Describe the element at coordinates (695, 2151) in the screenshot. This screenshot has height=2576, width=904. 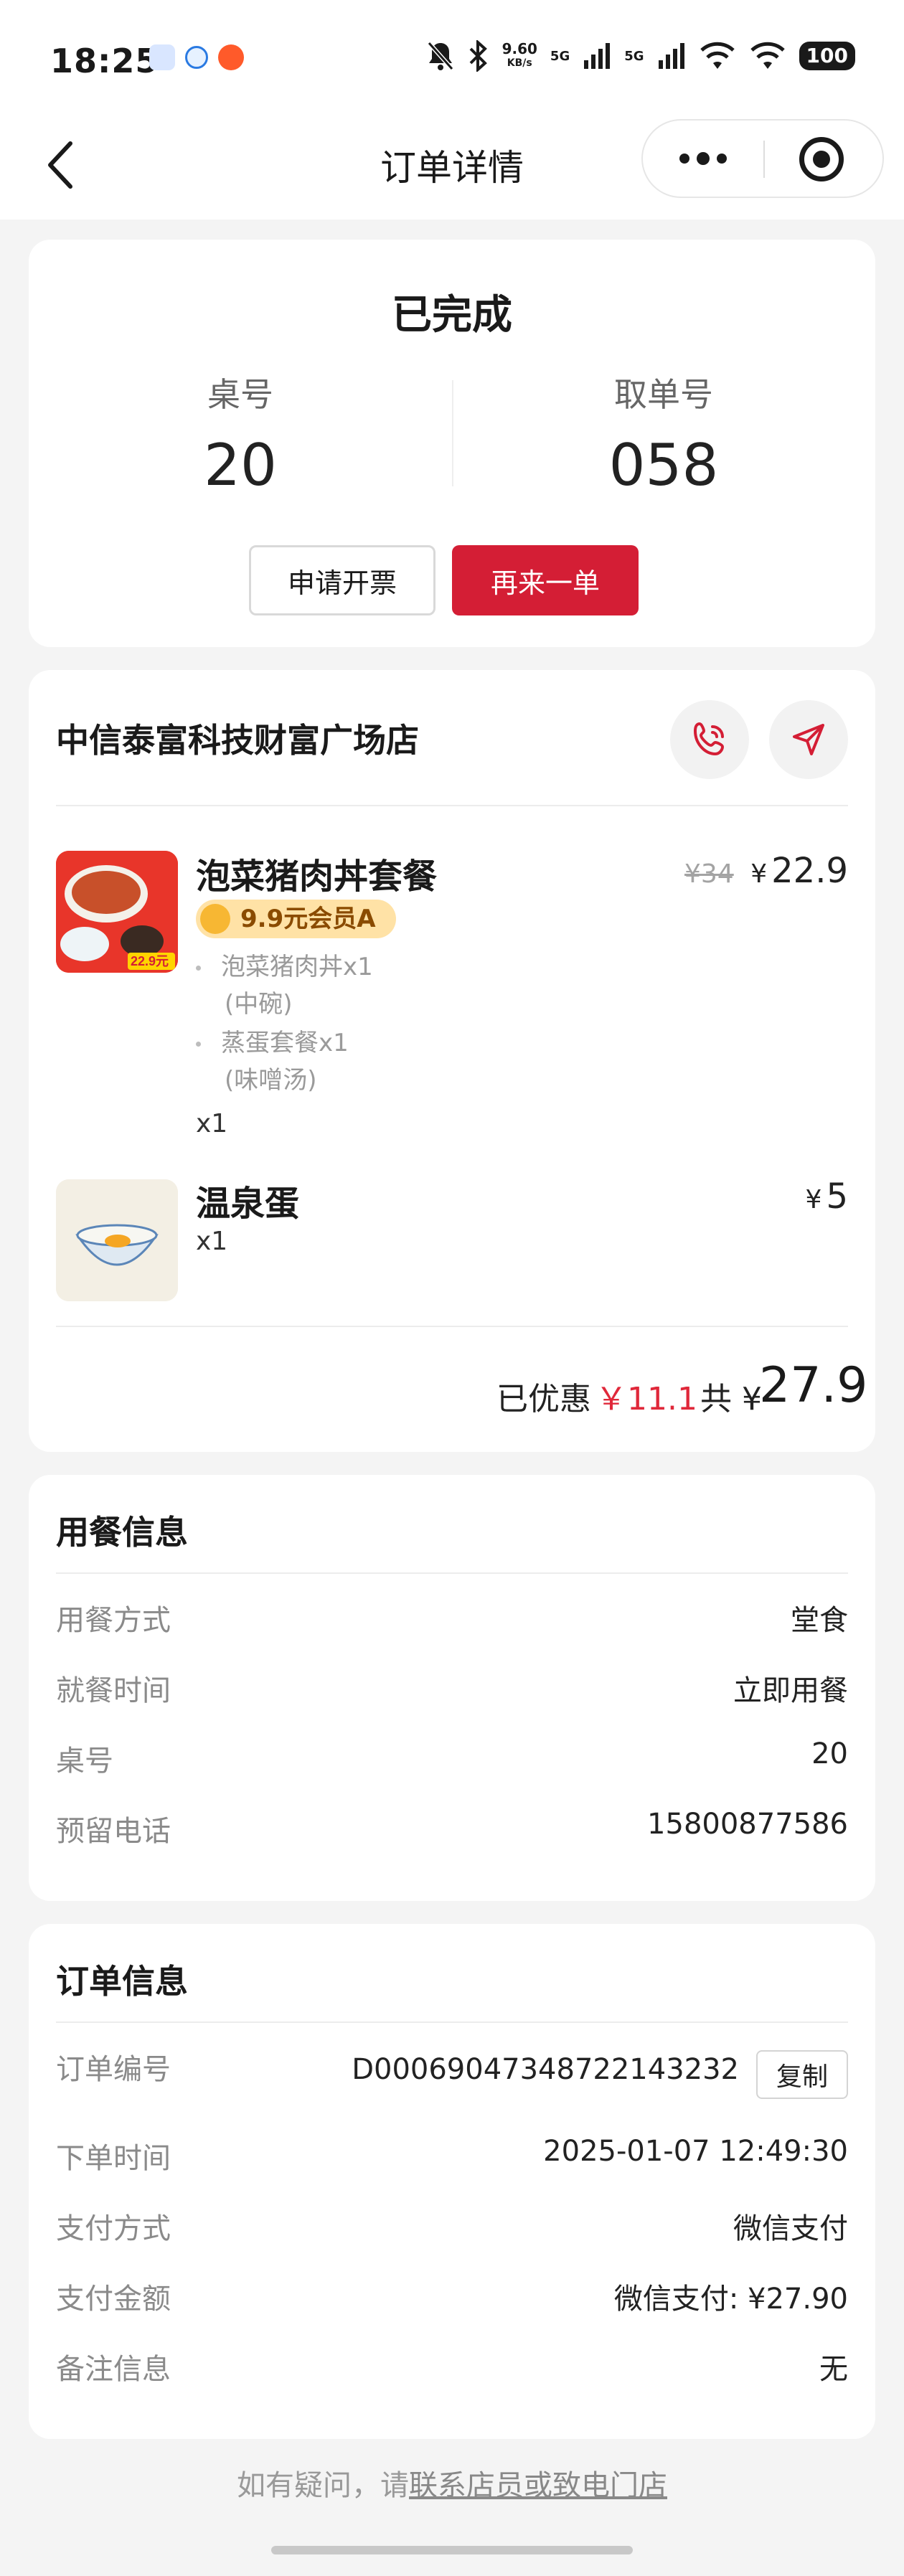
I see `info-value: 2025-01-07 12:49:30` at that location.